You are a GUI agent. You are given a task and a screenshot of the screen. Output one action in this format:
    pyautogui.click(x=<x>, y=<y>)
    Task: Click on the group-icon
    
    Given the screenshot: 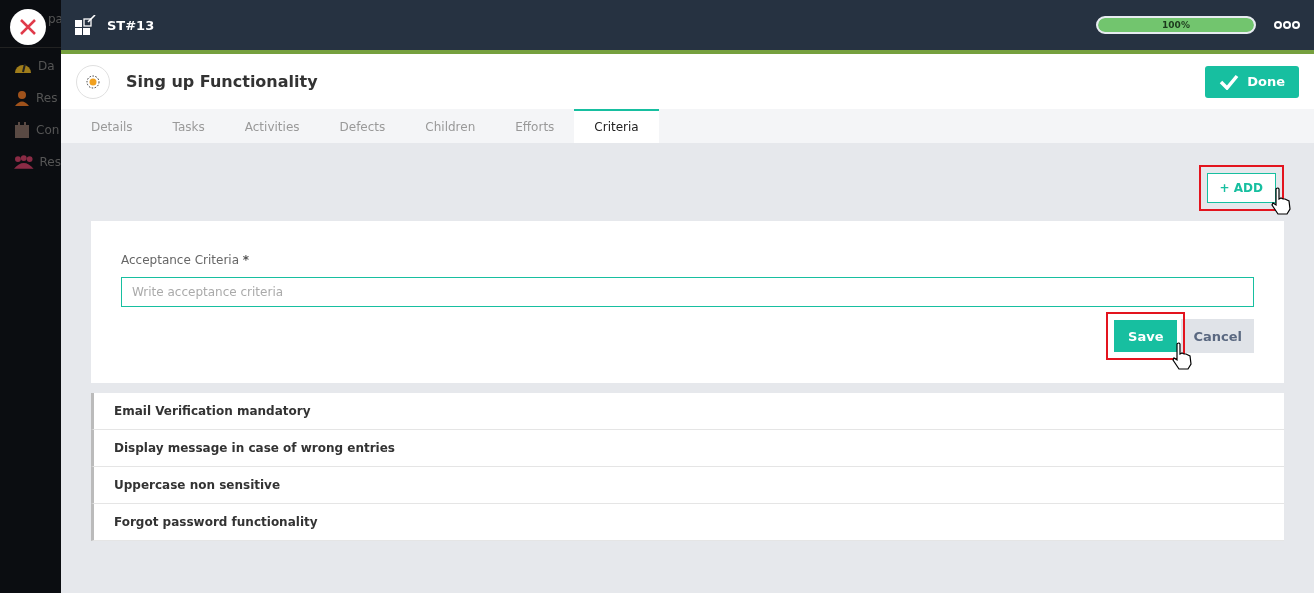 What is the action you would take?
    pyautogui.click(x=24, y=162)
    